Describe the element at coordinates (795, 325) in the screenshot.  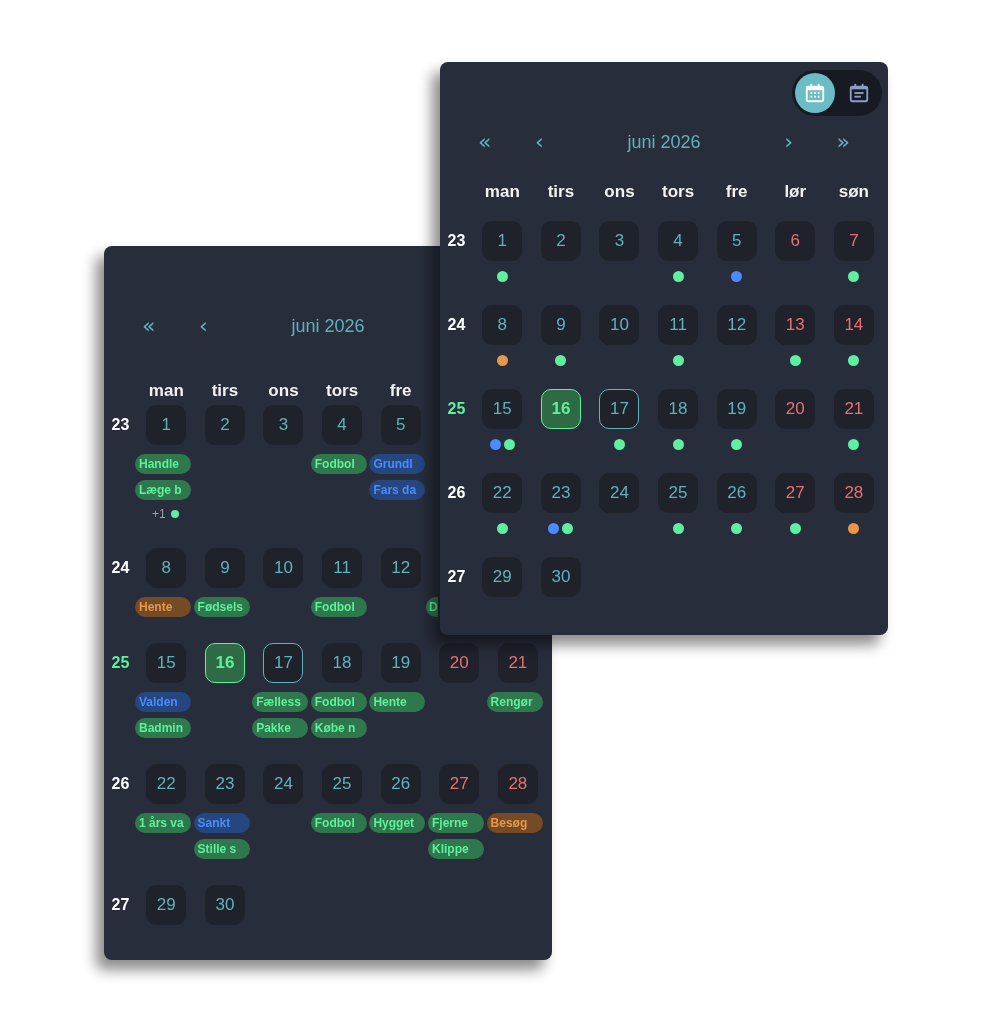
I see `day-cell: 13` at that location.